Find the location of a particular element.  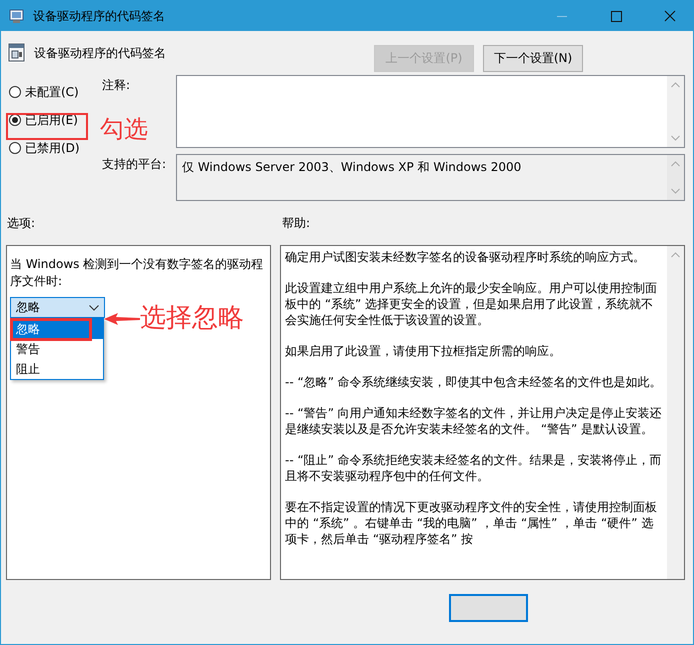

dialog-button is located at coordinates (488, 608).